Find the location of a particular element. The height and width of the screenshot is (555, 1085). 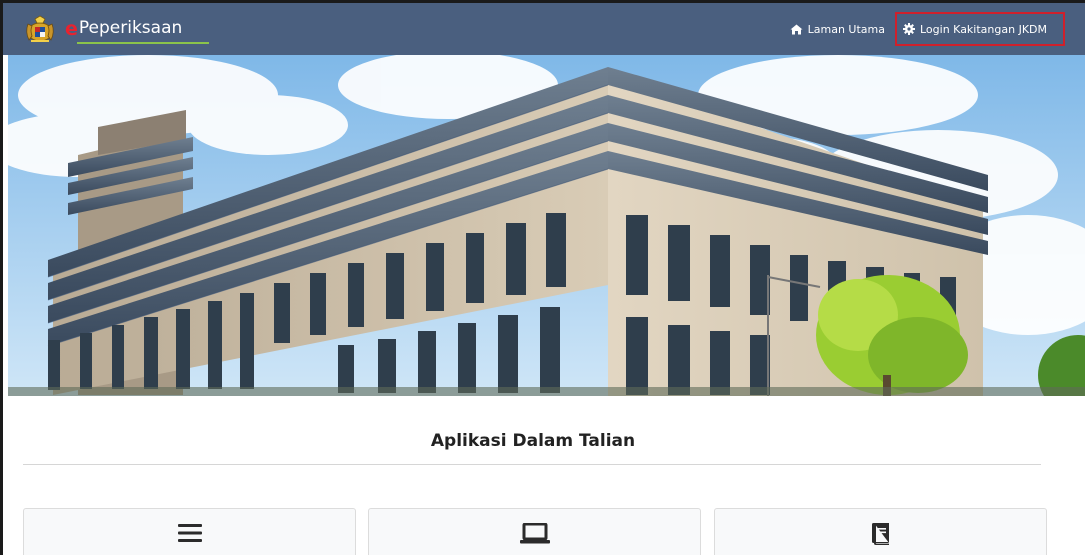

brand-prefix: e is located at coordinates (71, 29).